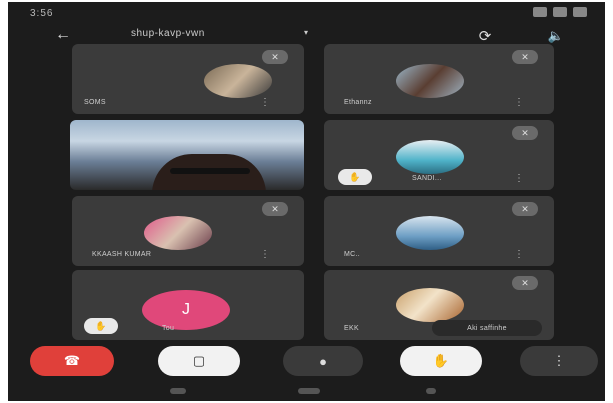  What do you see at coordinates (431, 391) in the screenshot?
I see `back-nav-icon` at bounding box center [431, 391].